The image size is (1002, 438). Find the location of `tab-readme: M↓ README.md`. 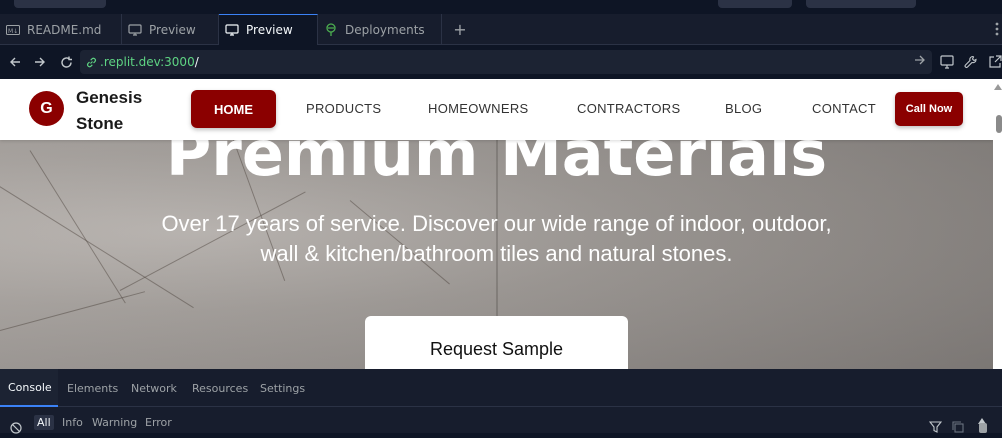

tab-readme: M↓ README.md is located at coordinates (61, 29).